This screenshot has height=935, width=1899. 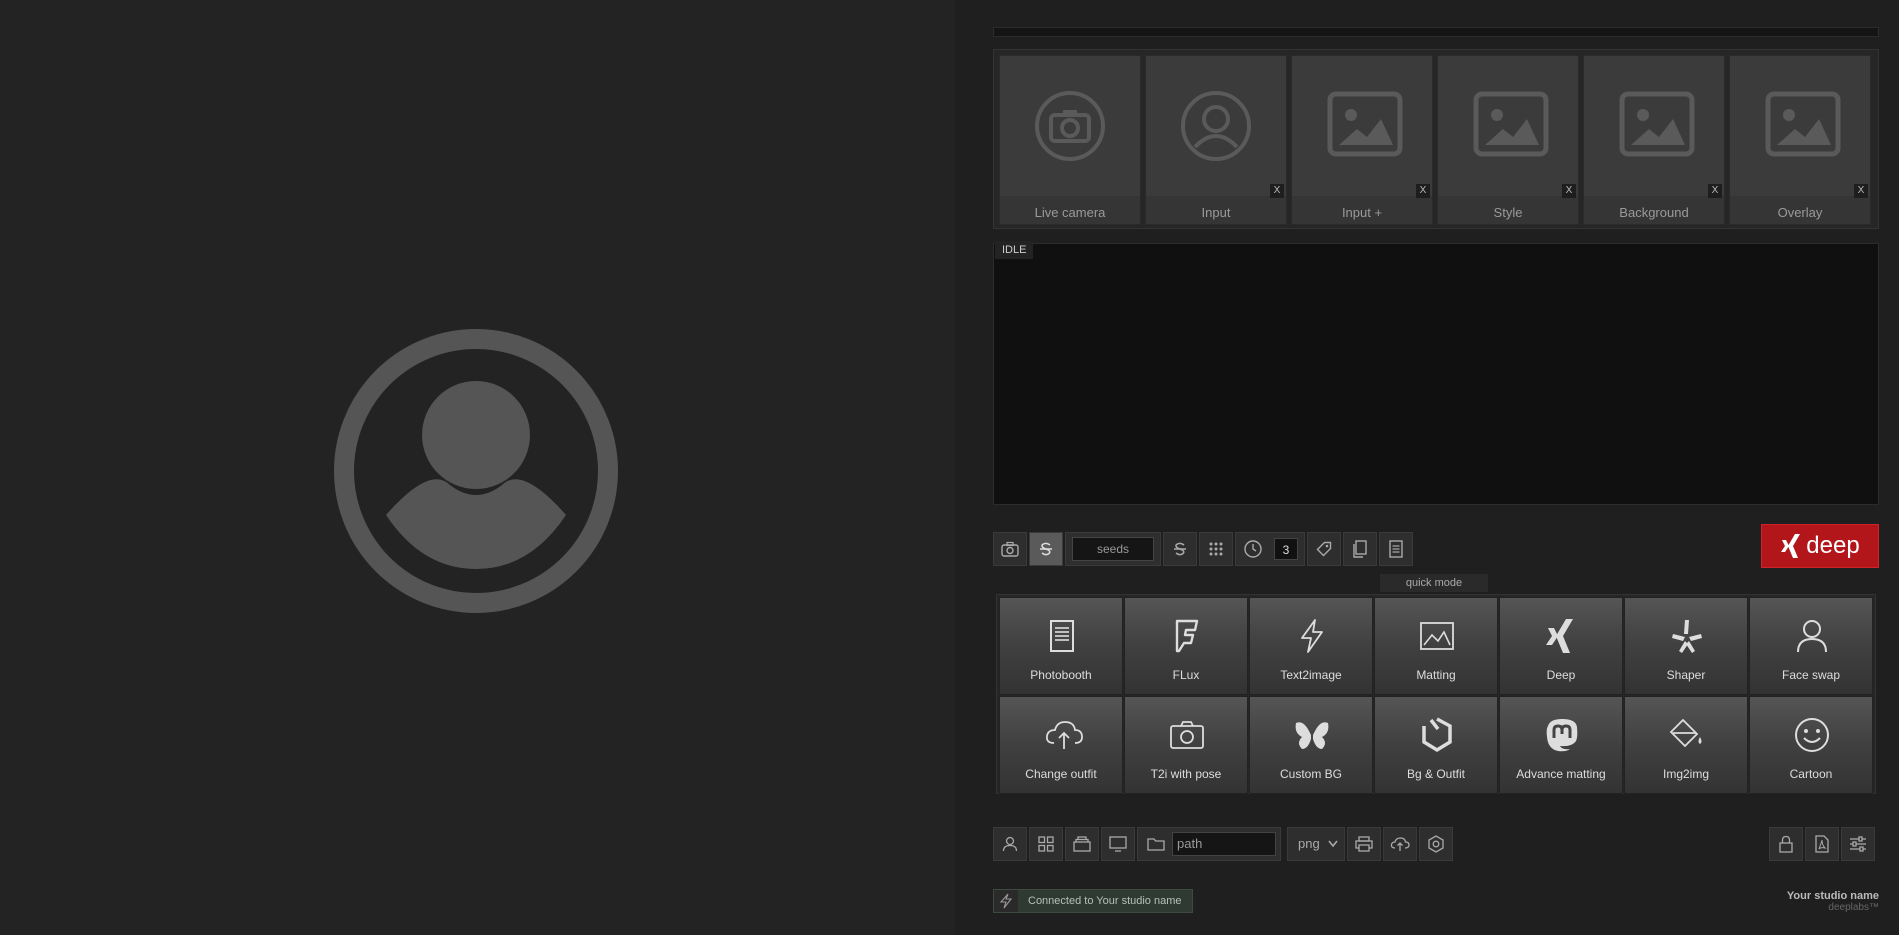 I want to click on format-select: png, so click(x=1316, y=844).